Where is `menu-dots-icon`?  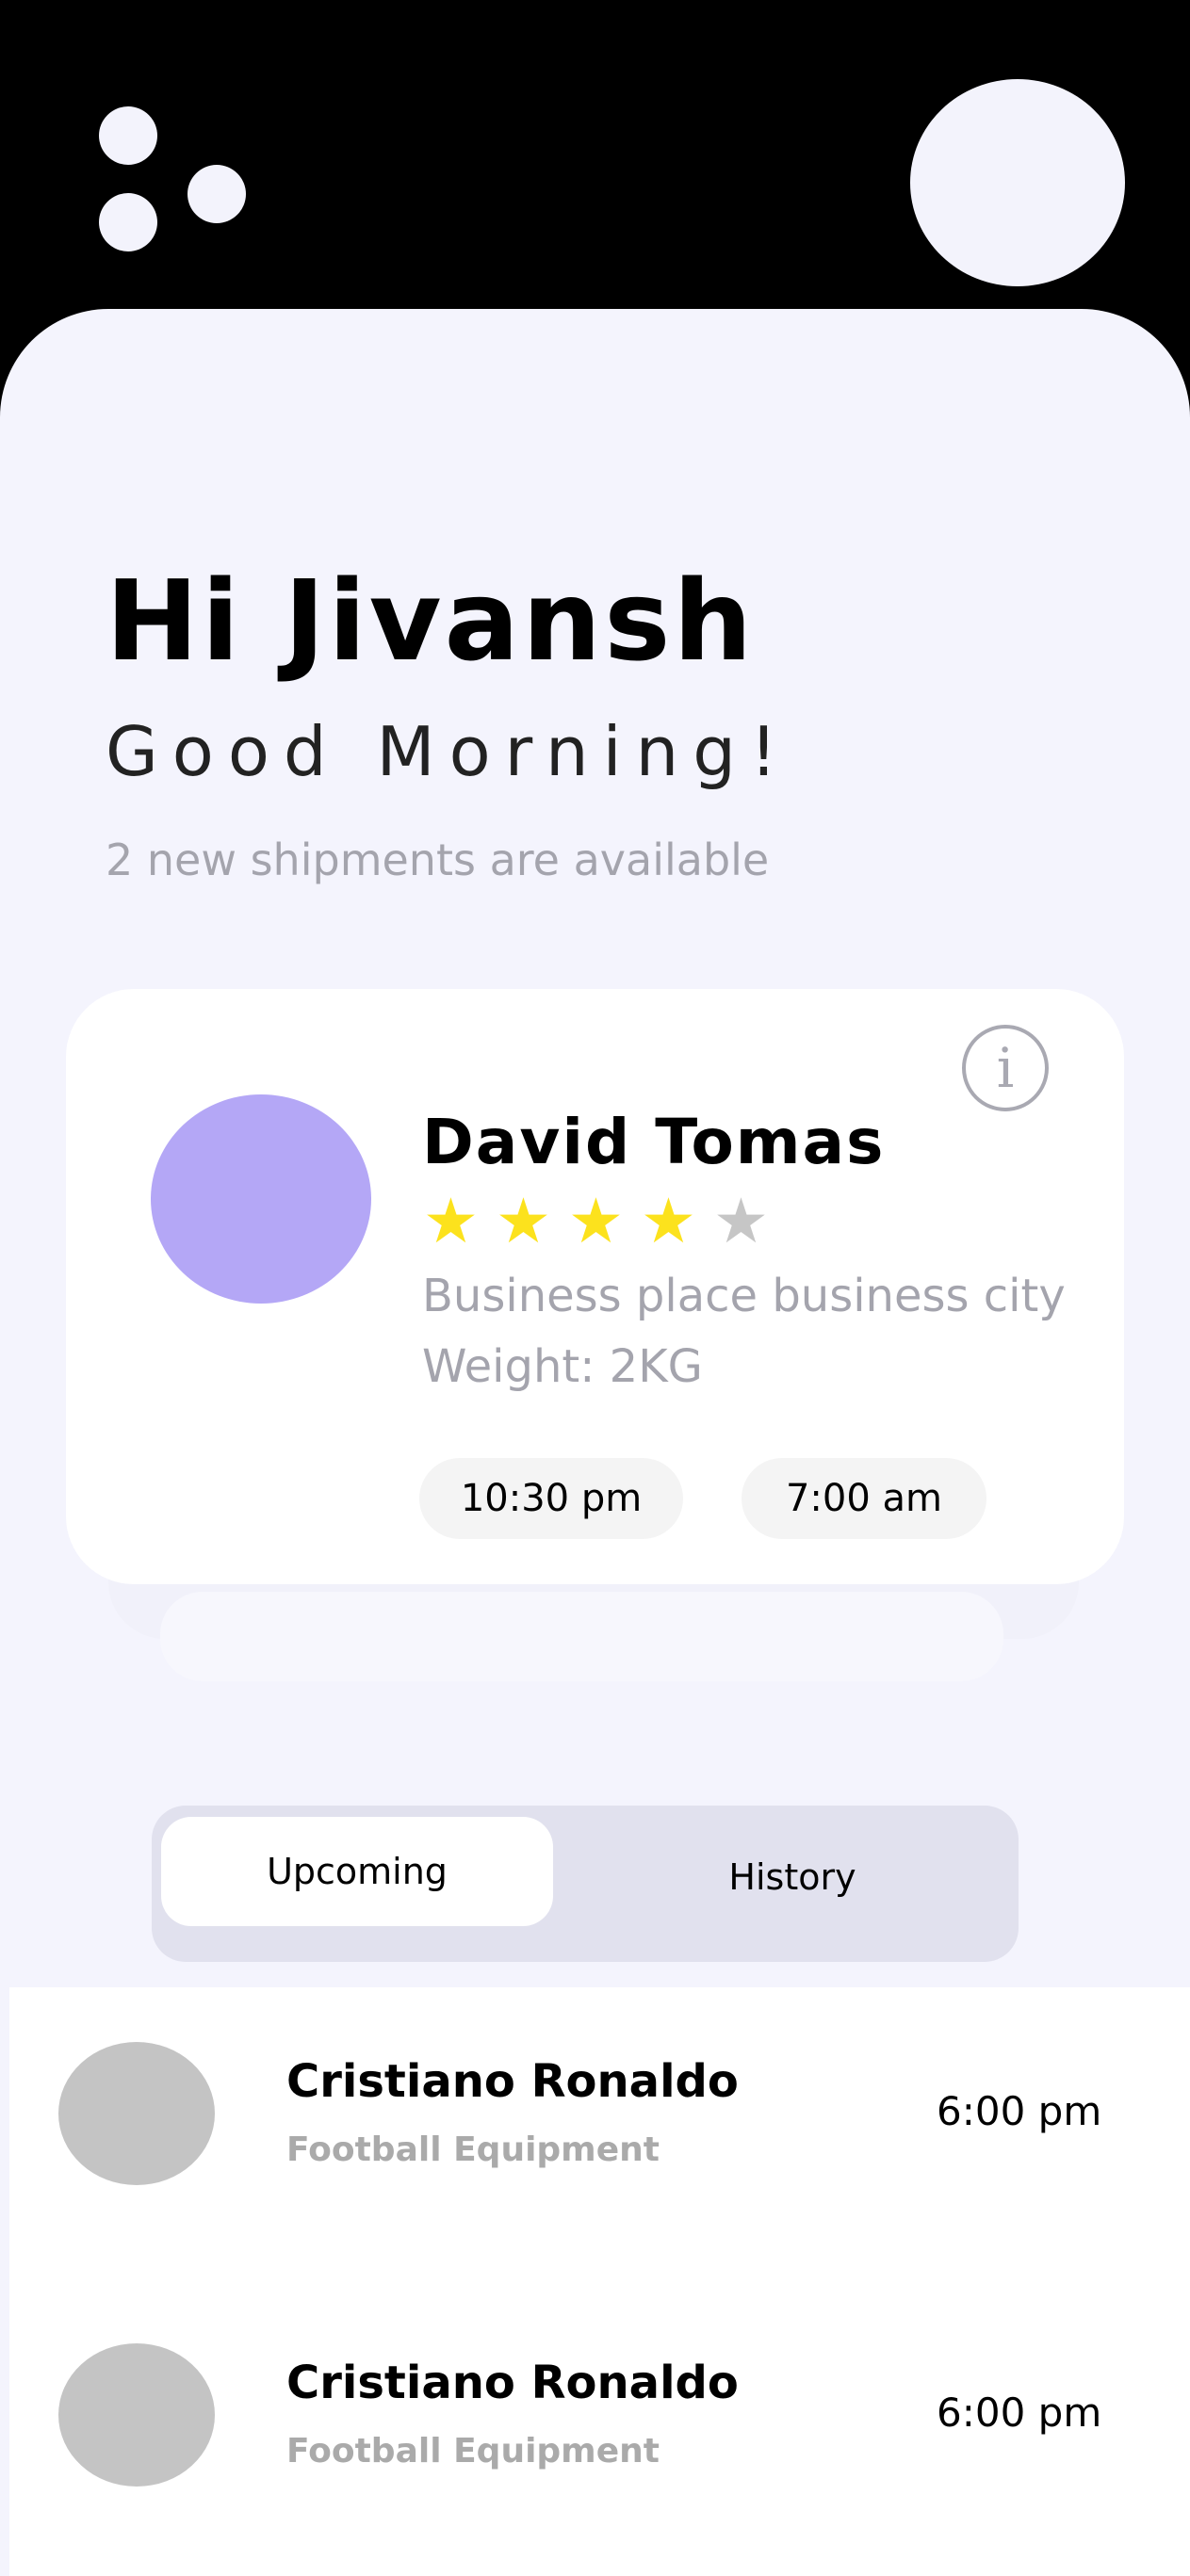
menu-dots-icon is located at coordinates (128, 135).